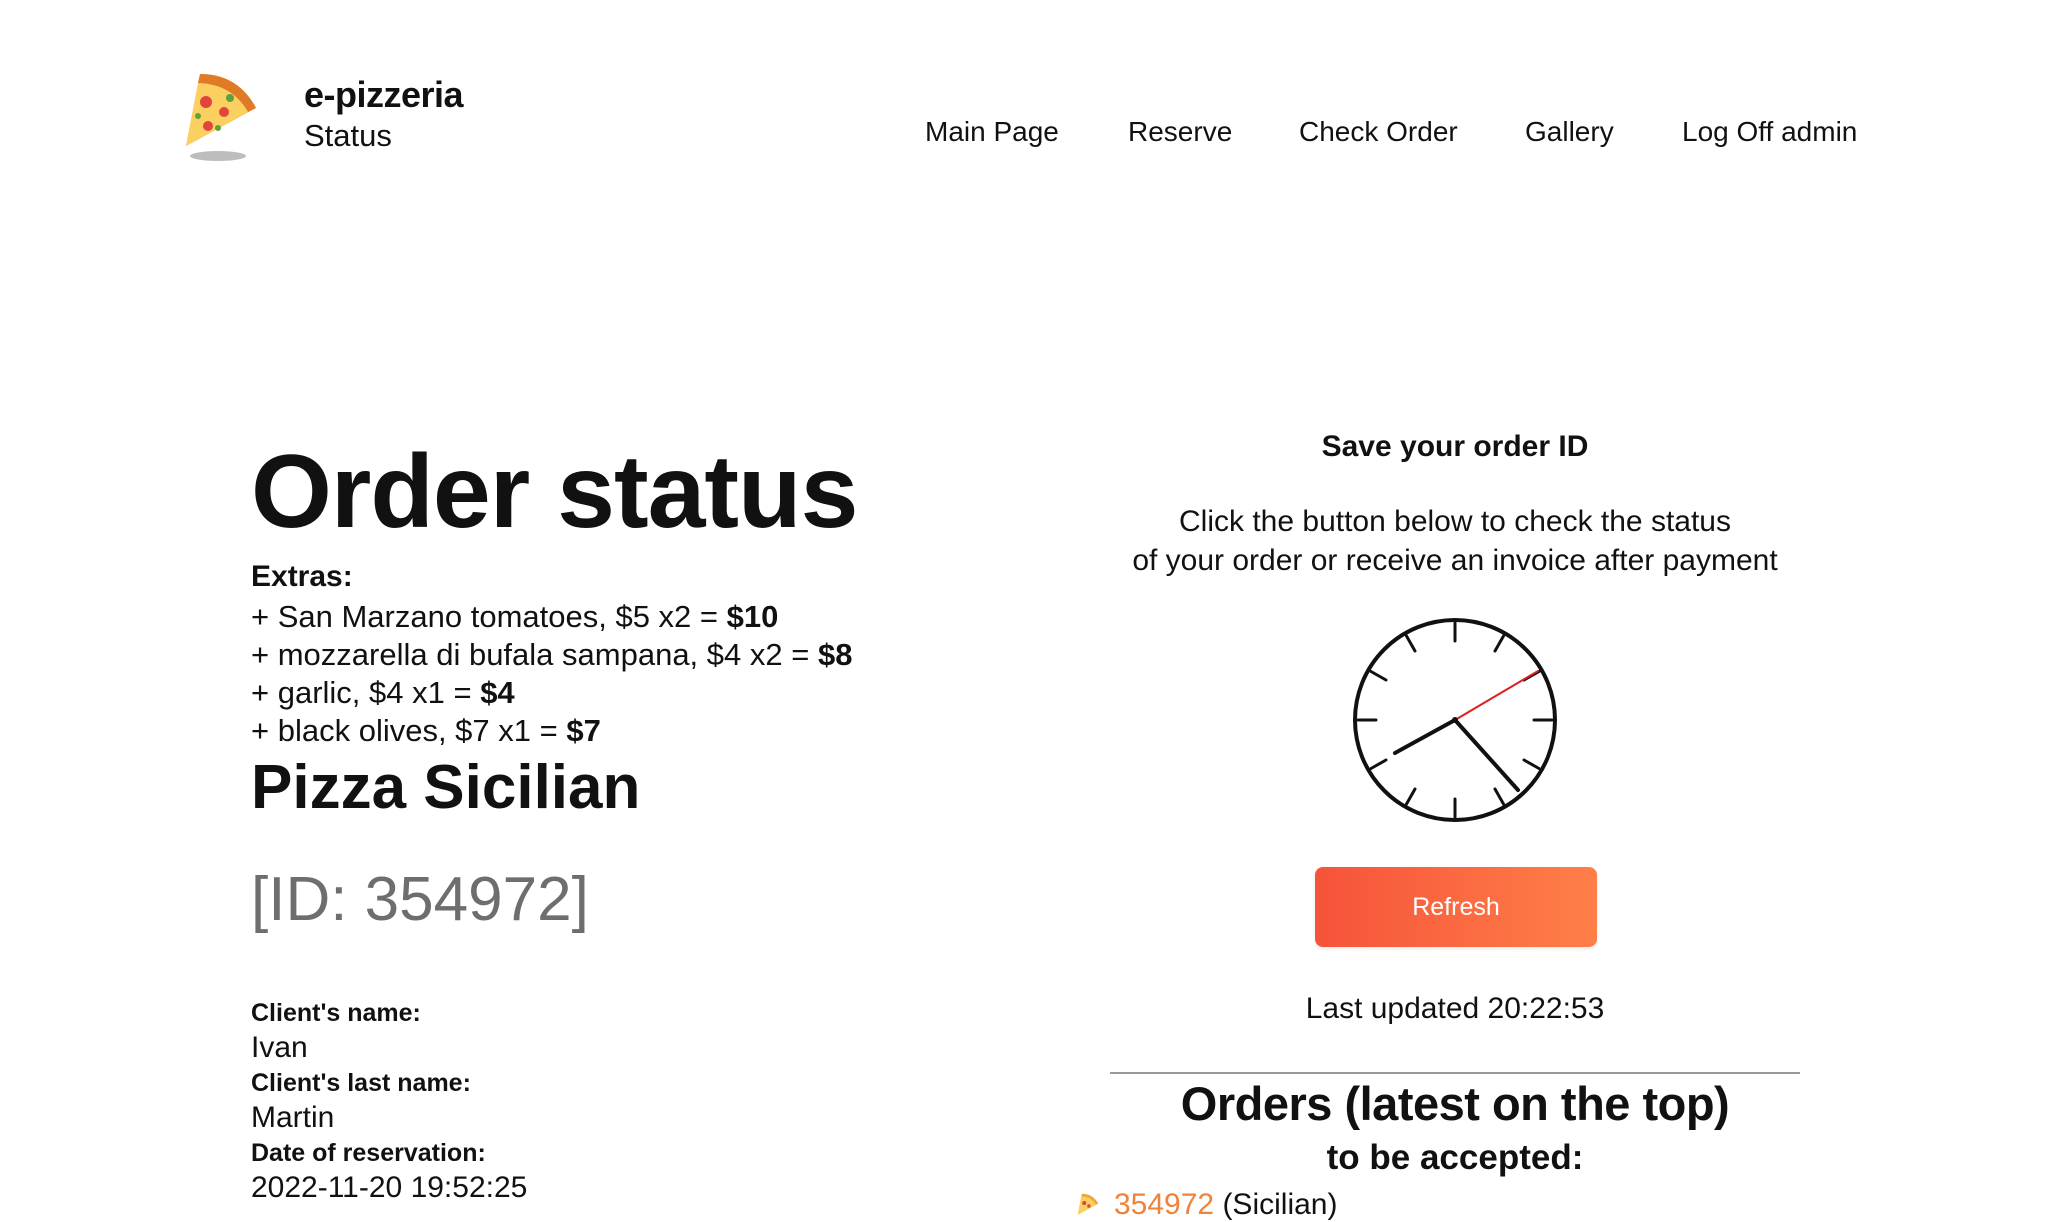 The width and height of the screenshot is (2048, 1222). Describe the element at coordinates (368, 1153) in the screenshot. I see `reservation-date-label: Date of reservation:` at that location.